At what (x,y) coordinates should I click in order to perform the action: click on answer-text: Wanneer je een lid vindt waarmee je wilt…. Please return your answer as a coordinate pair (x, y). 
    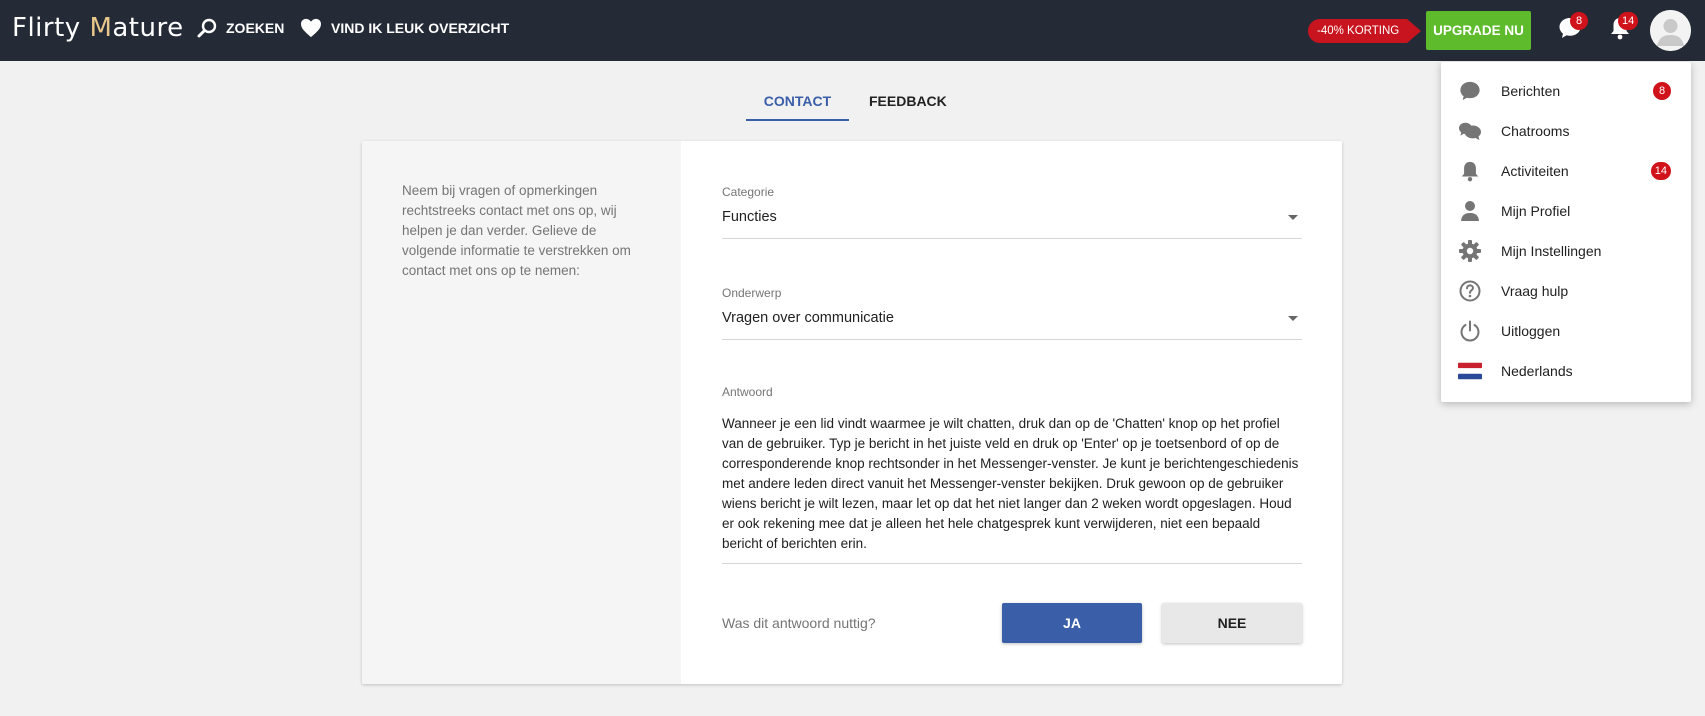
    Looking at the image, I should click on (1012, 489).